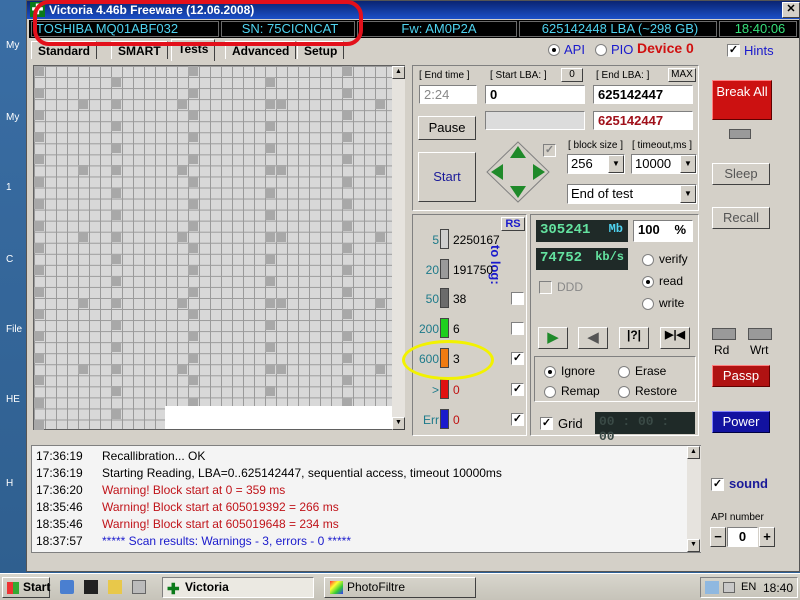 The height and width of the screenshot is (600, 800). What do you see at coordinates (648, 260) in the screenshot?
I see `verify-radio` at bounding box center [648, 260].